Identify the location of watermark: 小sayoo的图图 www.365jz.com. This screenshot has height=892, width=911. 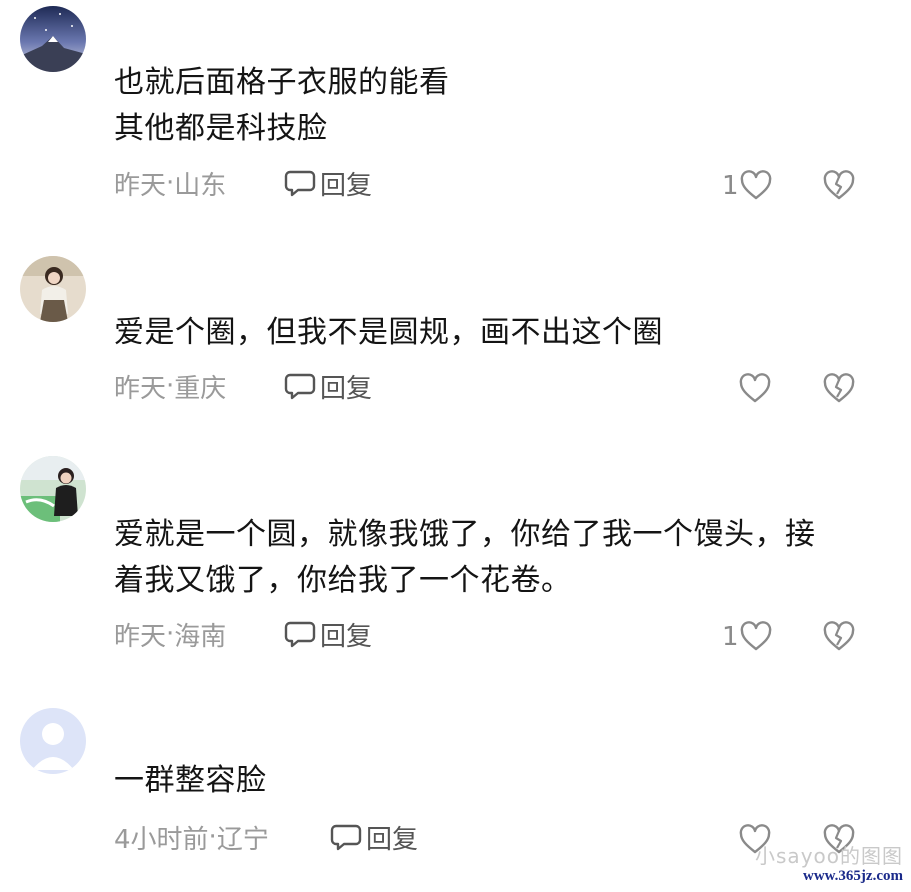
(829, 866).